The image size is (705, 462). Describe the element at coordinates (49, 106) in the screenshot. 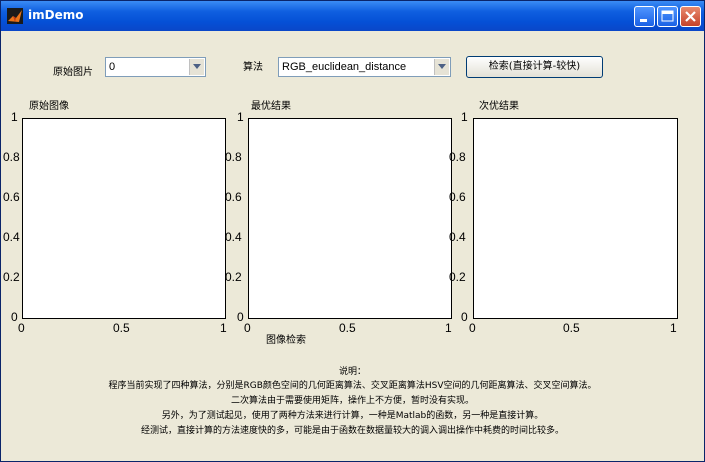

I see `panel-title-original: 原始图像` at that location.